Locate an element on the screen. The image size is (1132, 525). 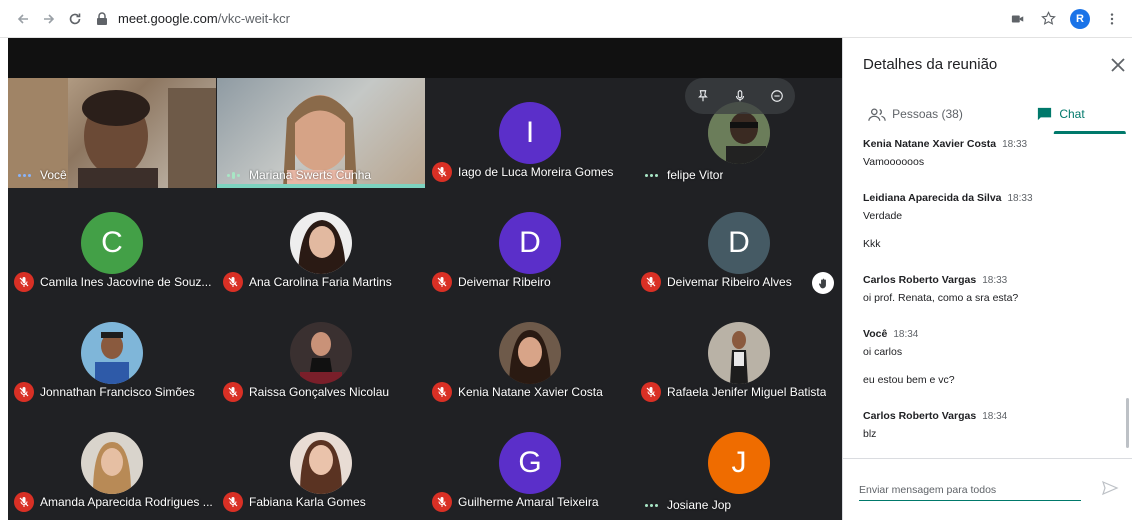
participant-tile: Ana Carolina Faria Martins is located at coordinates (321, 243).